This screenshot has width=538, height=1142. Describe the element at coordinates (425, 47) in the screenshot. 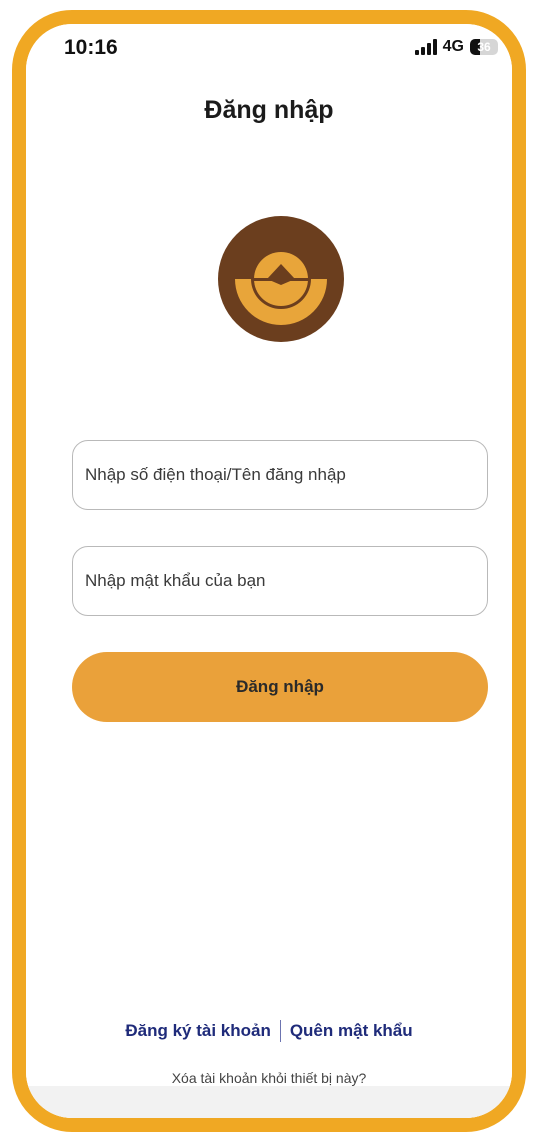

I see `signal-icon` at that location.